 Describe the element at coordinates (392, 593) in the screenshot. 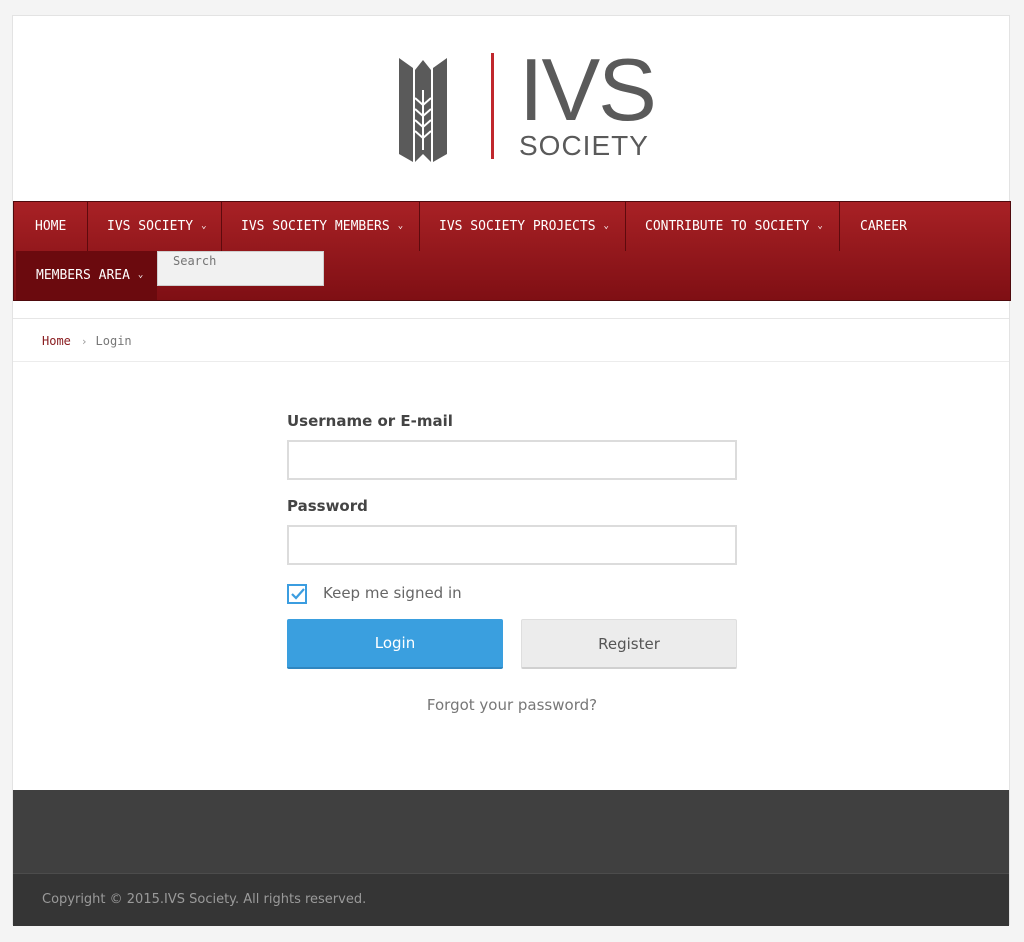

I see `remember-me-label: Keep me signed in` at that location.